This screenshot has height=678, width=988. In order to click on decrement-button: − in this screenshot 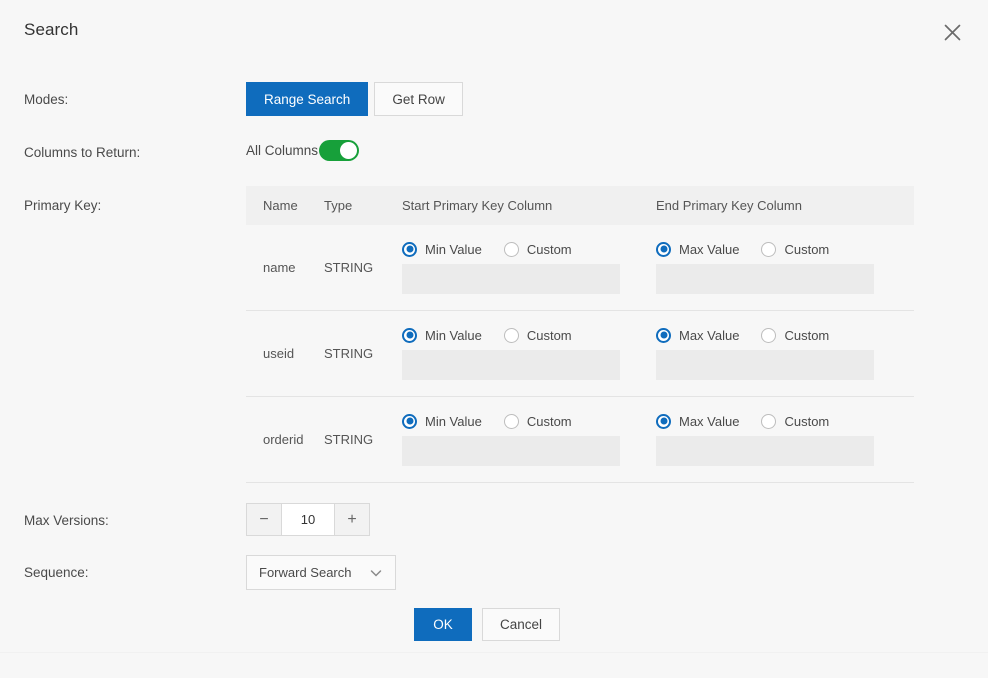, I will do `click(263, 519)`.